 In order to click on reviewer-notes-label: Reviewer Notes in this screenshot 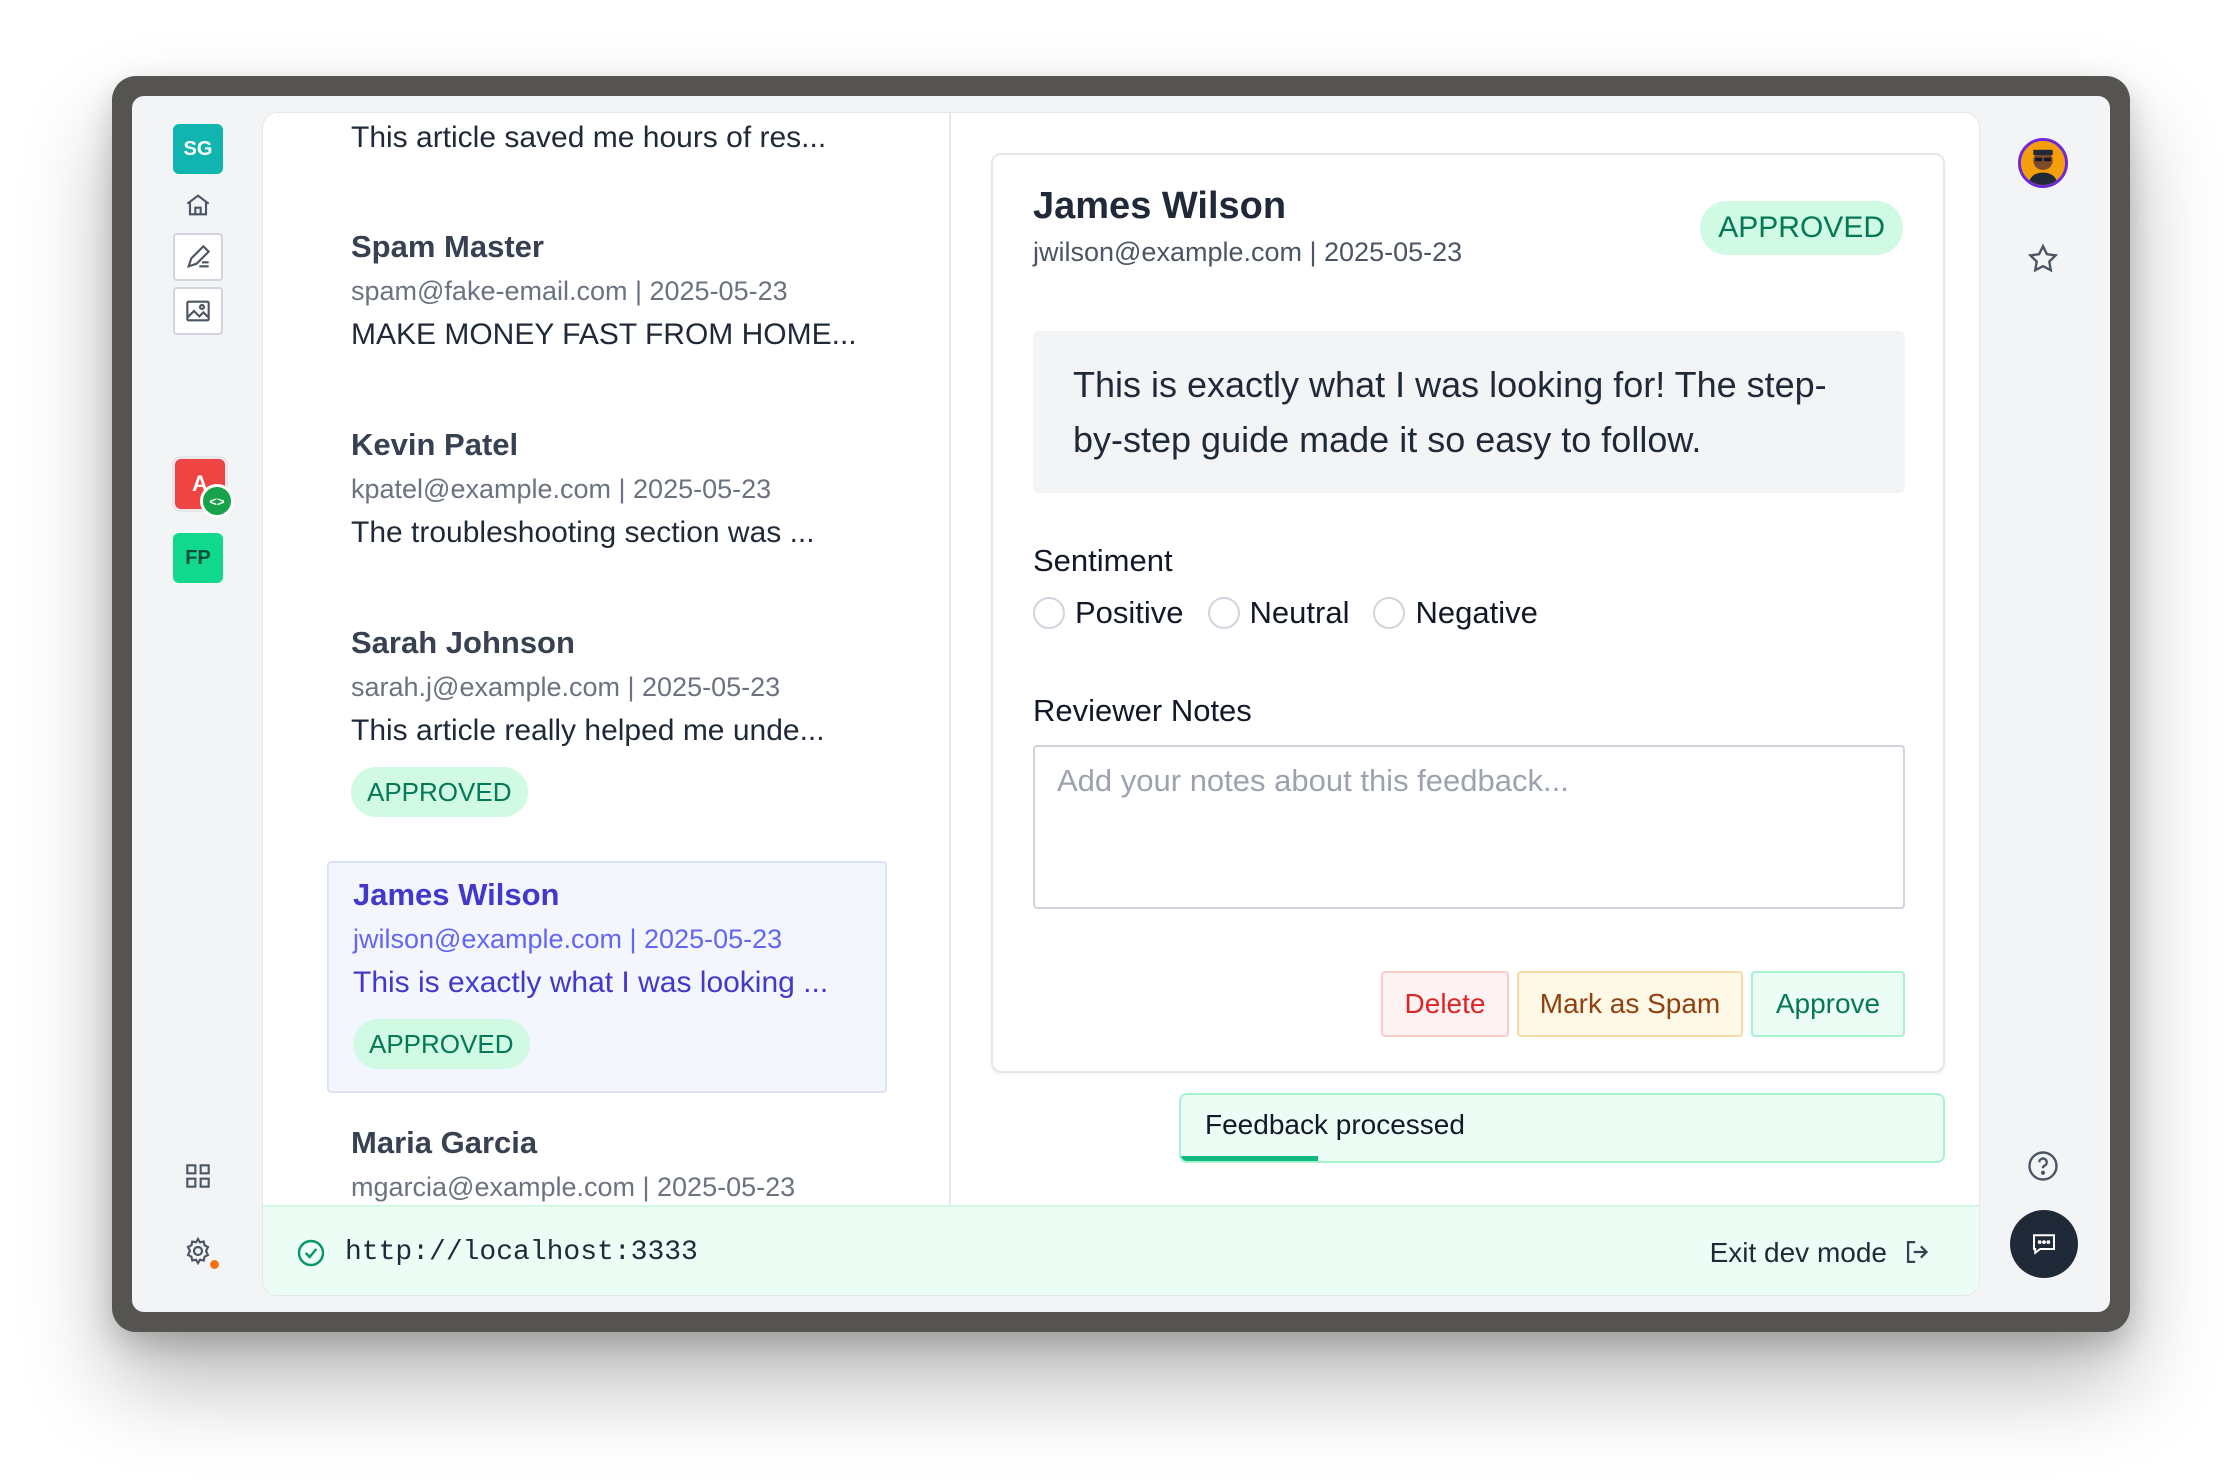, I will do `click(1142, 710)`.